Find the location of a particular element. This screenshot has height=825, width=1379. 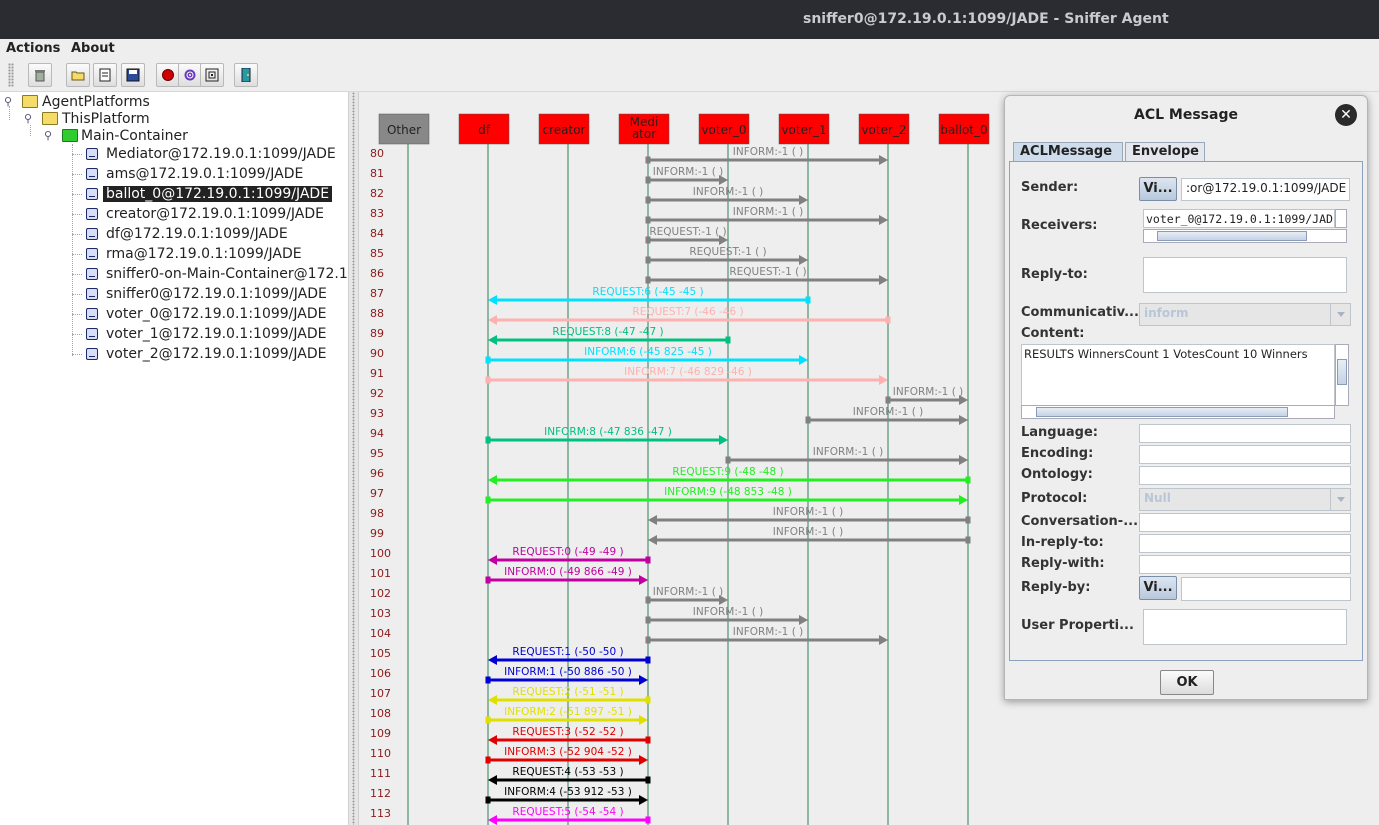

communicative-act-select: inform is located at coordinates (1245, 314).